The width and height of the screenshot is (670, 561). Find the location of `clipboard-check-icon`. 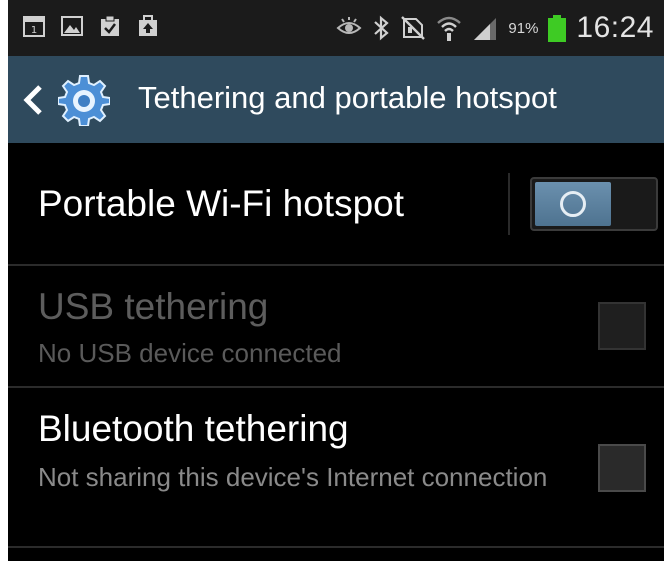

clipboard-check-icon is located at coordinates (110, 25).